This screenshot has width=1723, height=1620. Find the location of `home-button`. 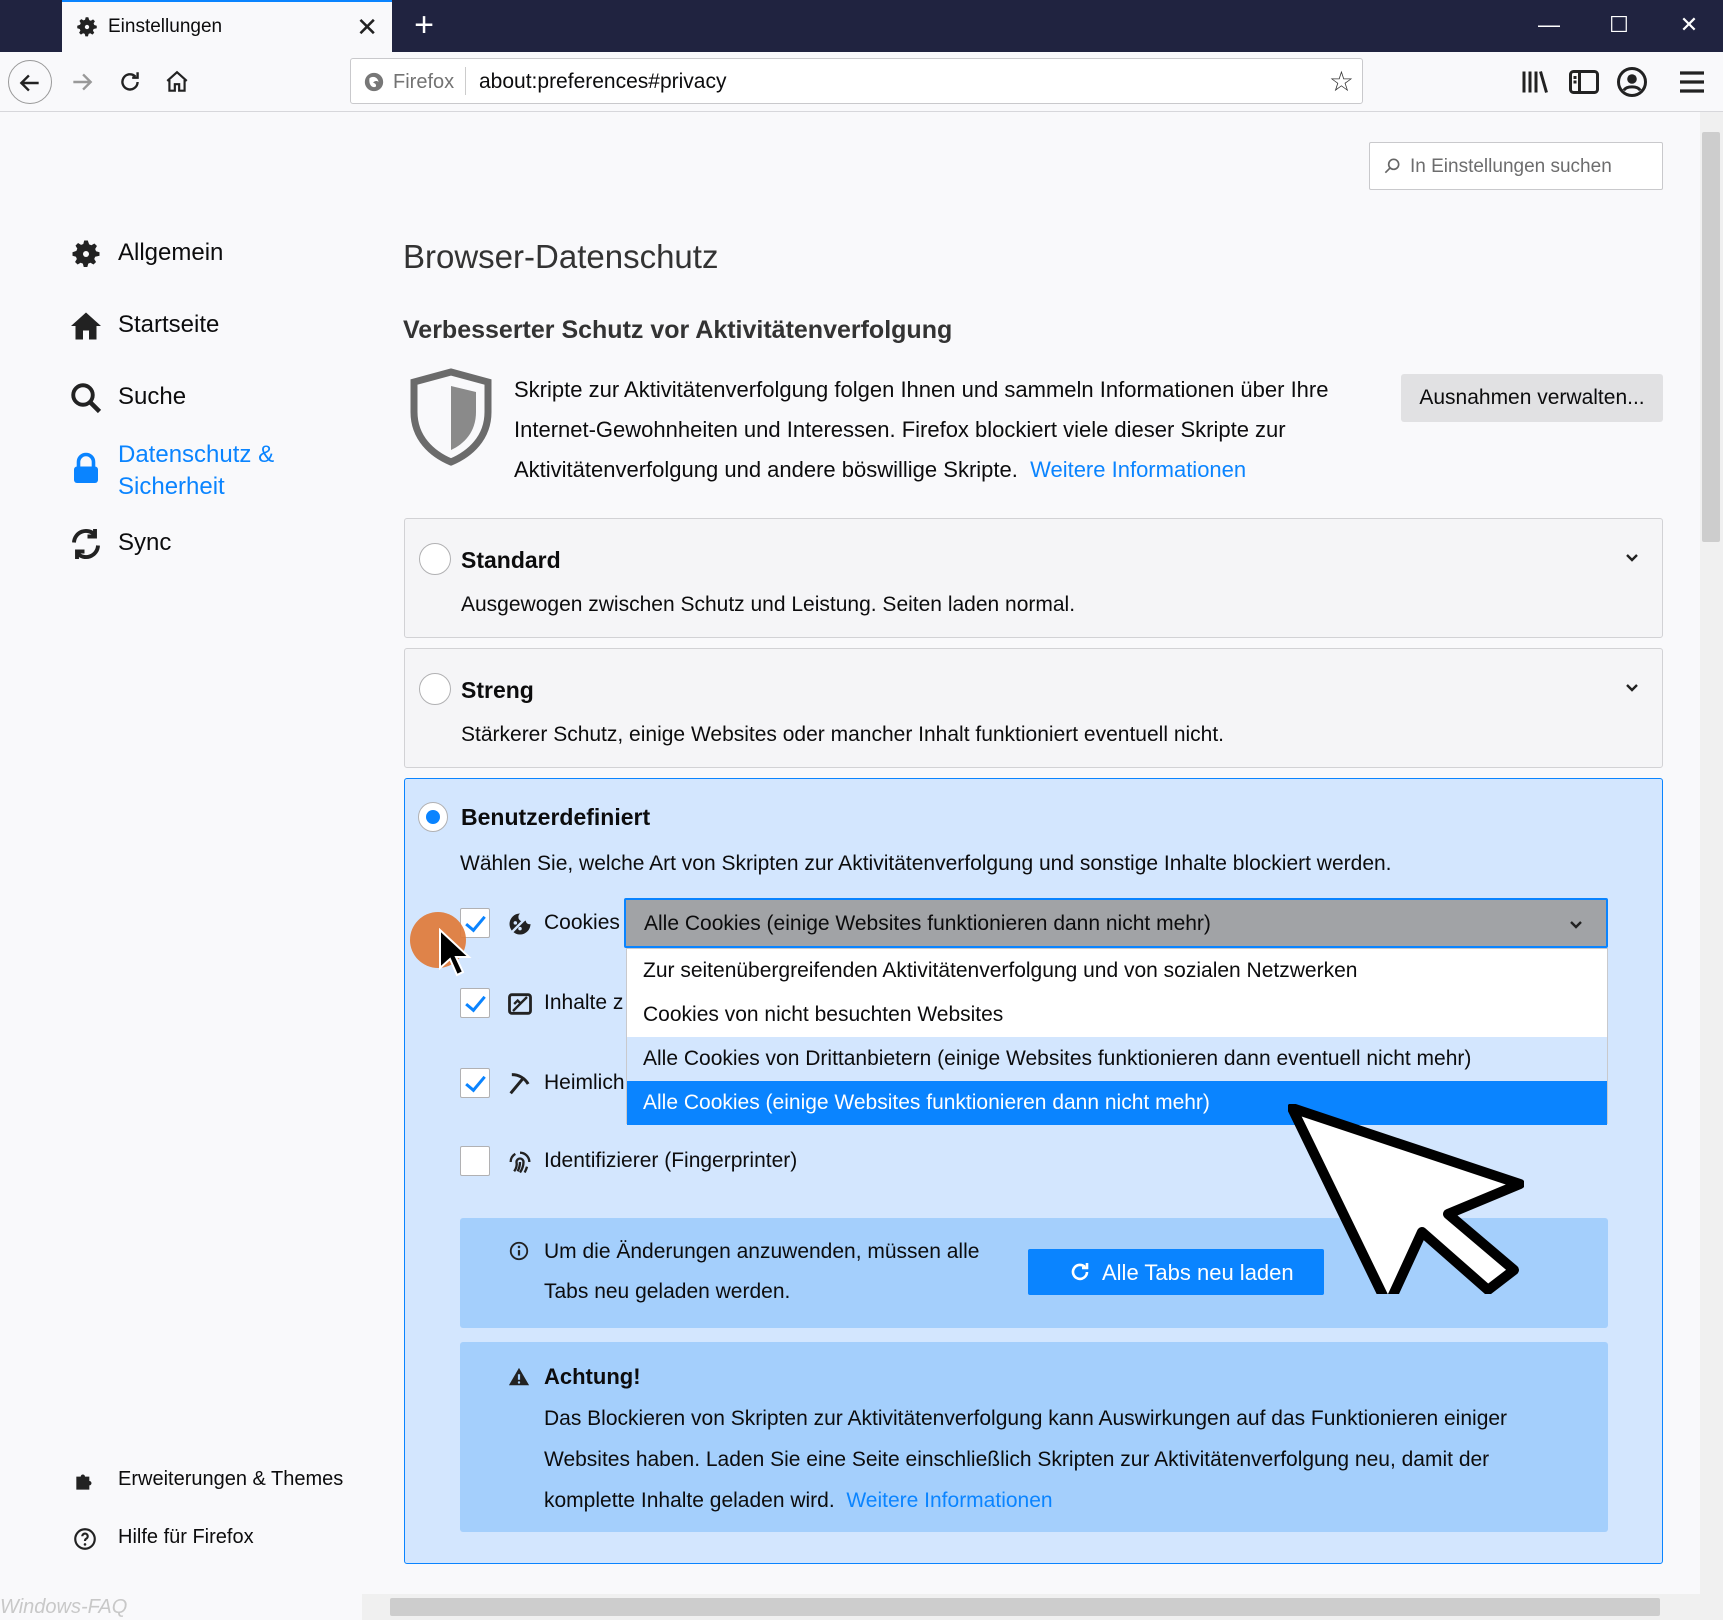

home-button is located at coordinates (177, 82).